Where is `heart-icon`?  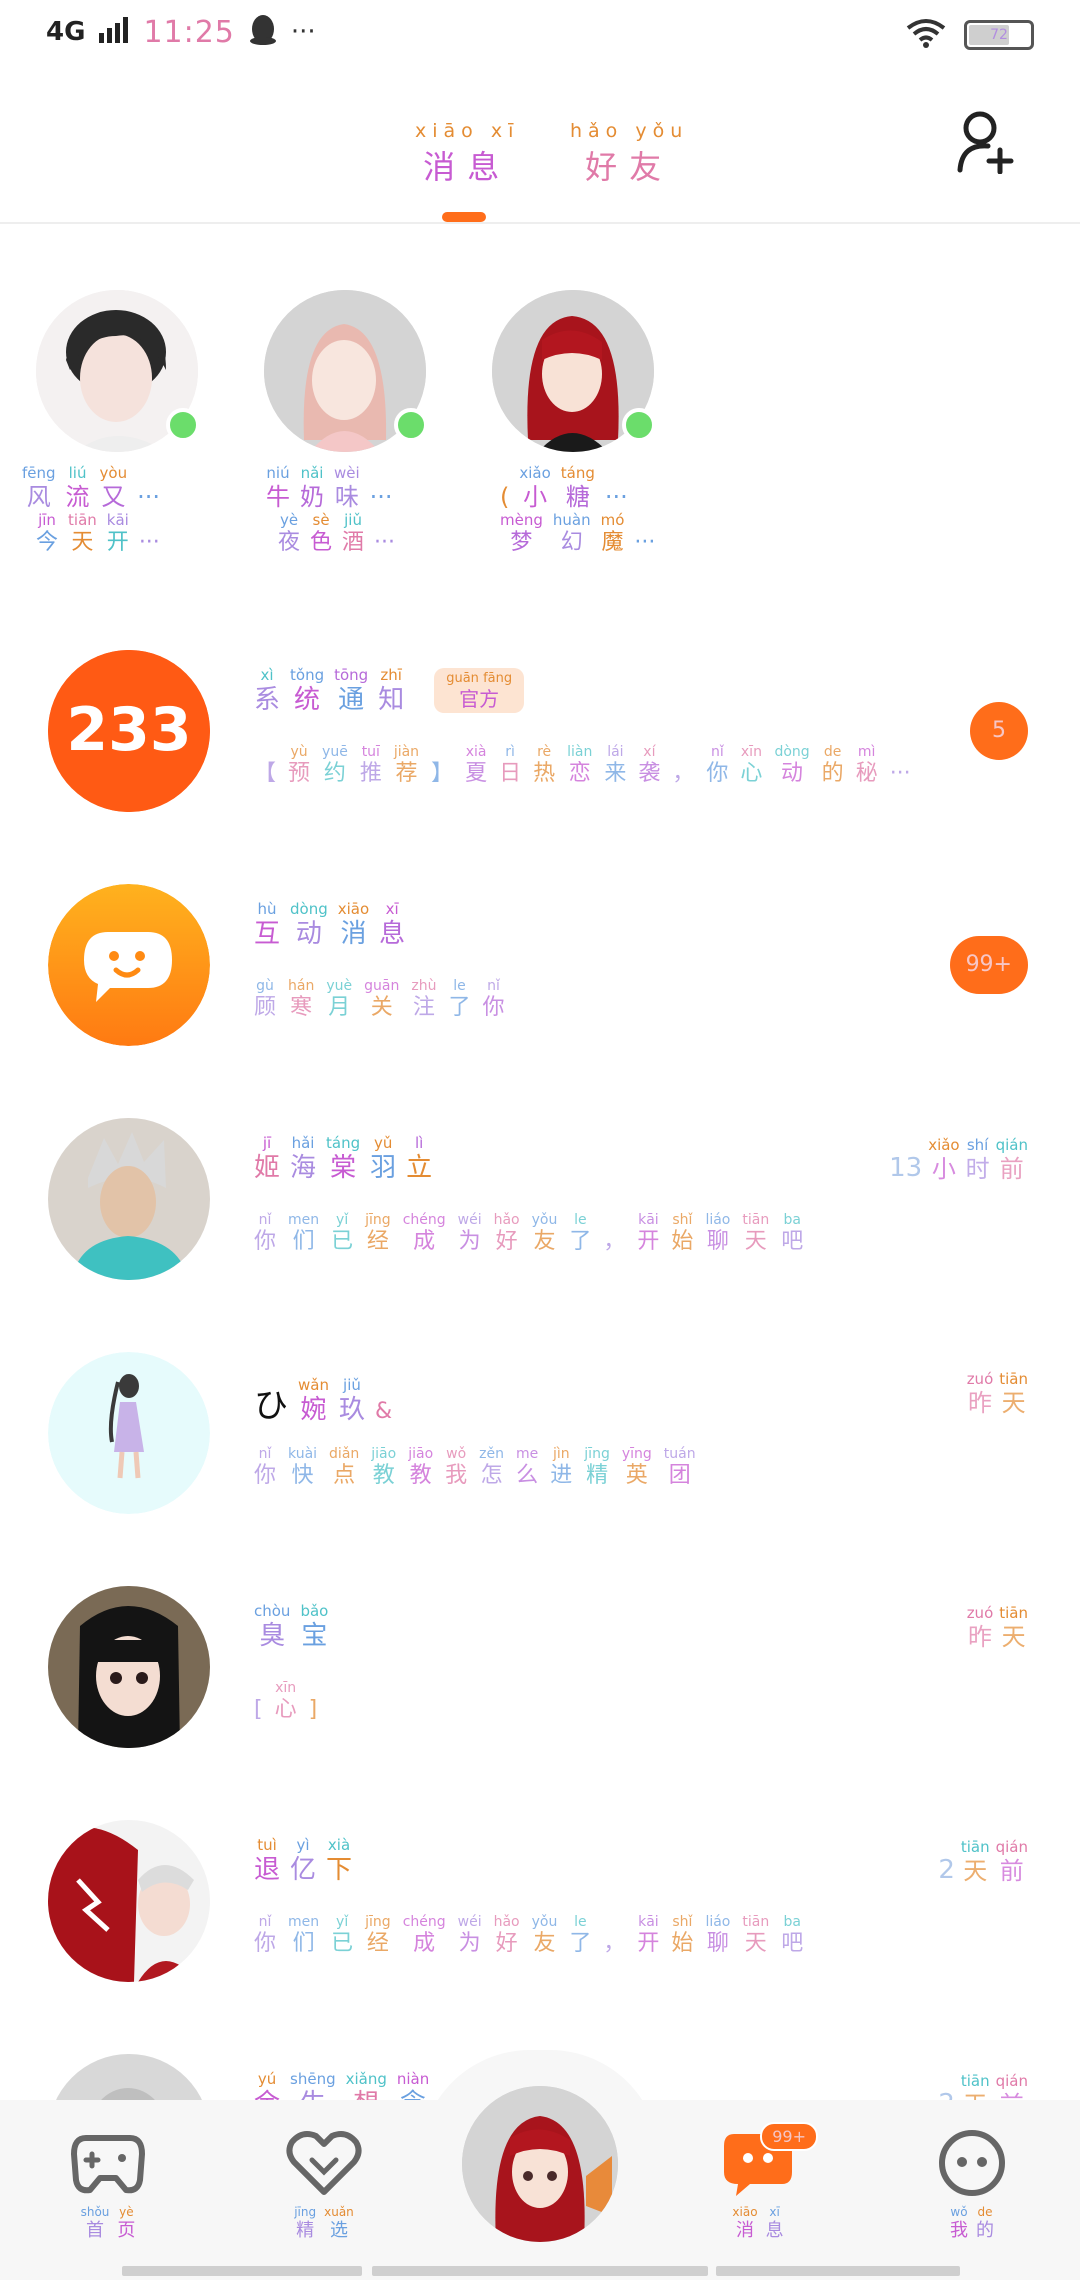
heart-icon is located at coordinates (324, 2163).